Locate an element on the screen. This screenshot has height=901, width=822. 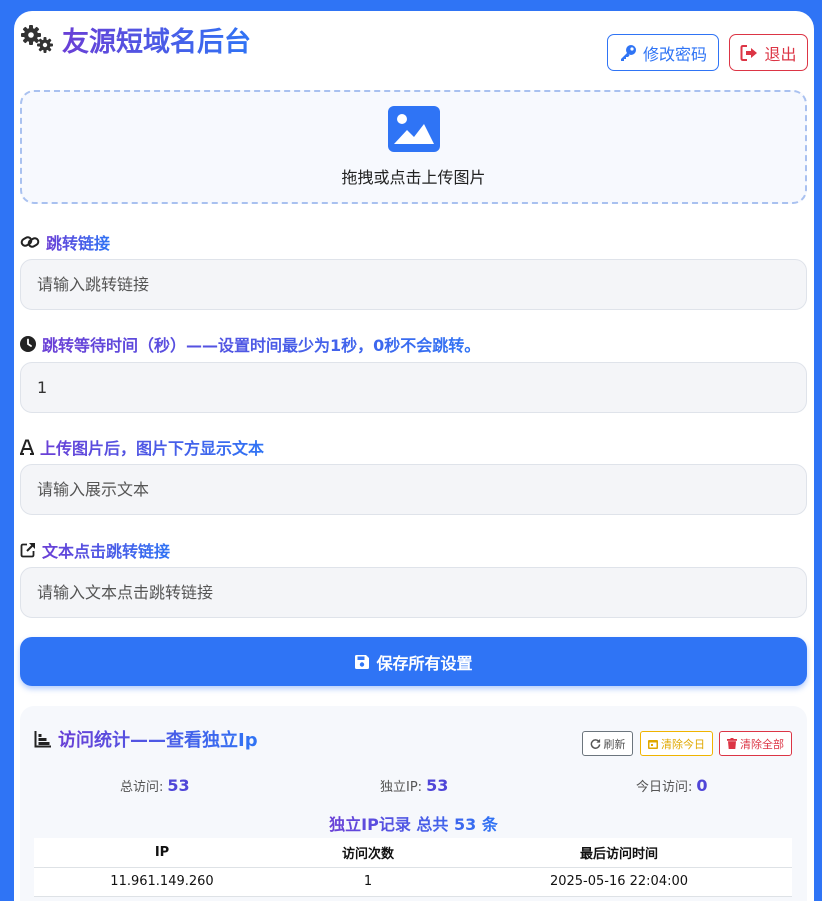
cell-count: 1 is located at coordinates (368, 882).